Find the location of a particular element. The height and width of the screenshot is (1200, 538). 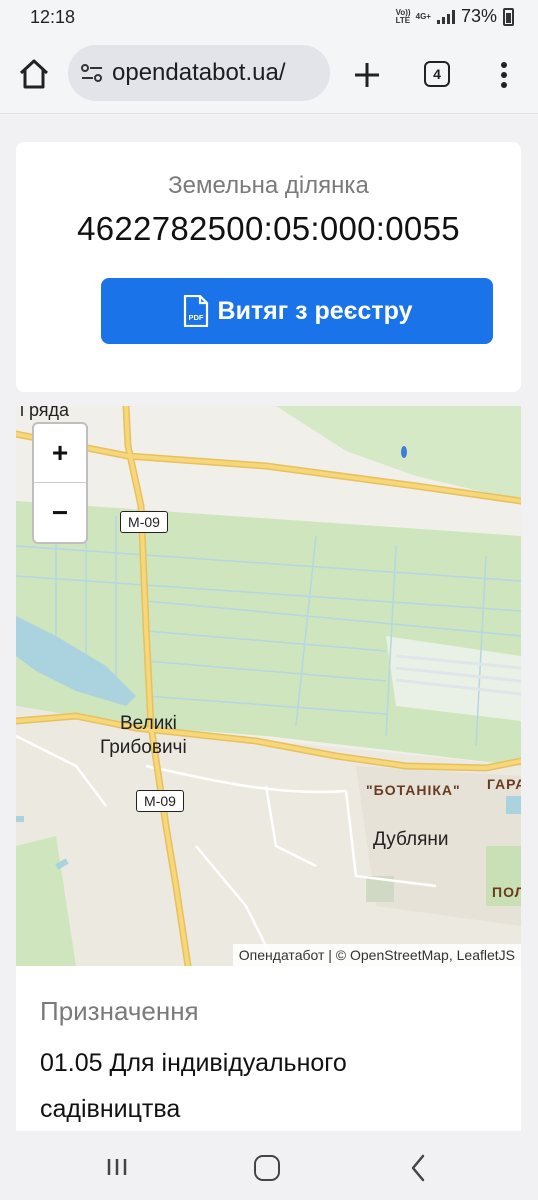

registry-extract-button: PDF Витяг з реєстру is located at coordinates (297, 311).